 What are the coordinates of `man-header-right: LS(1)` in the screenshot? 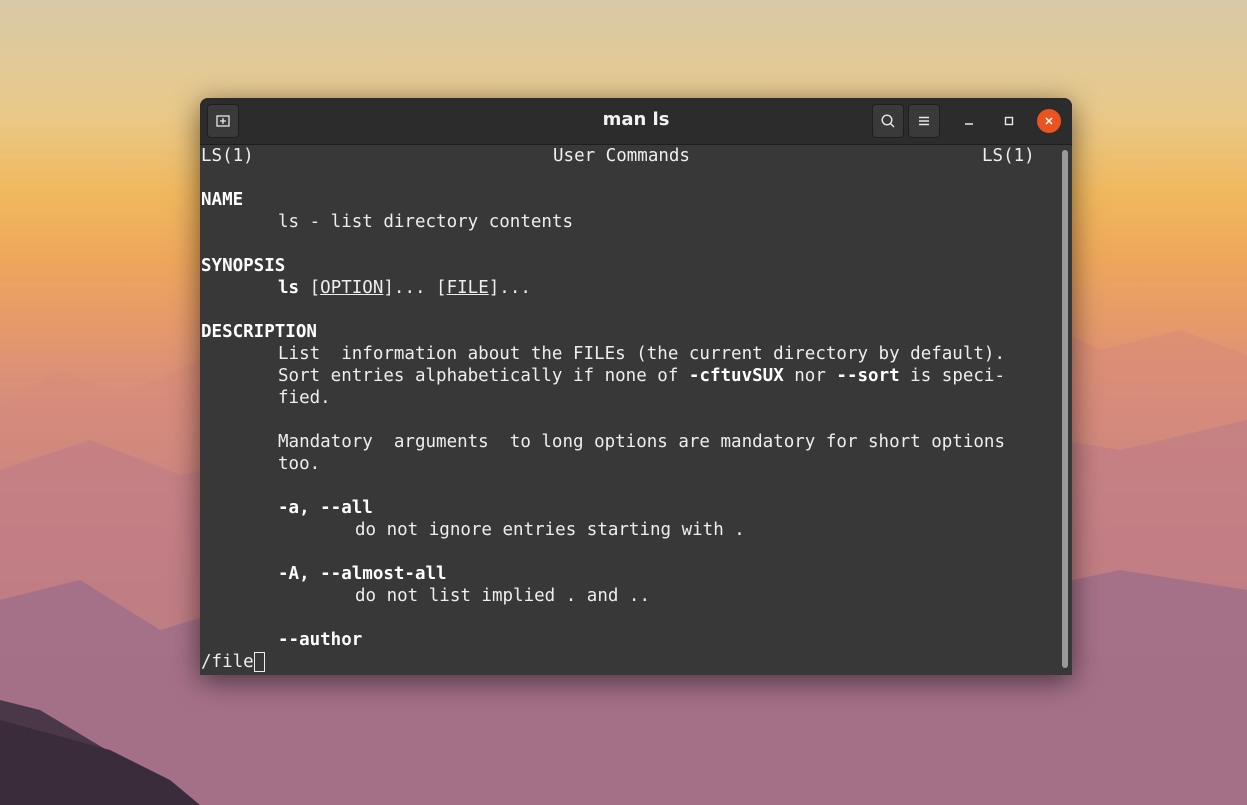 It's located at (1008, 156).